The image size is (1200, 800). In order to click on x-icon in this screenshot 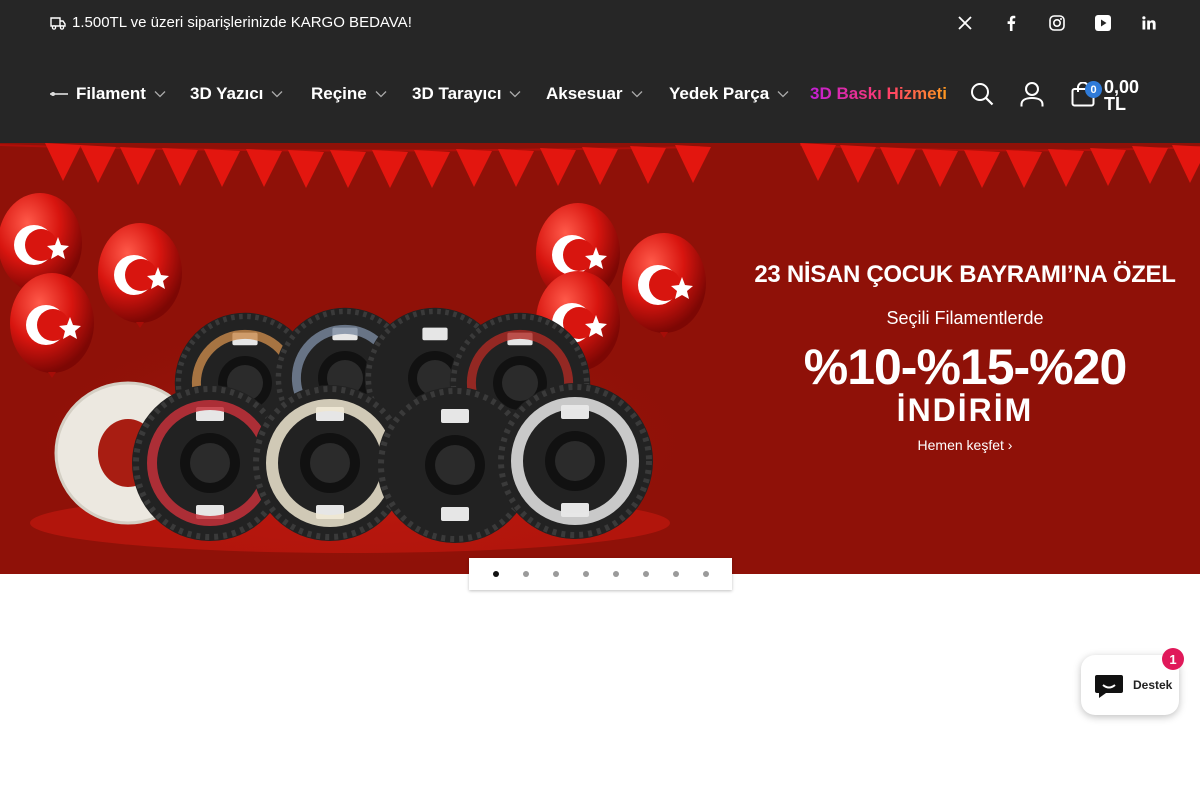, I will do `click(965, 23)`.